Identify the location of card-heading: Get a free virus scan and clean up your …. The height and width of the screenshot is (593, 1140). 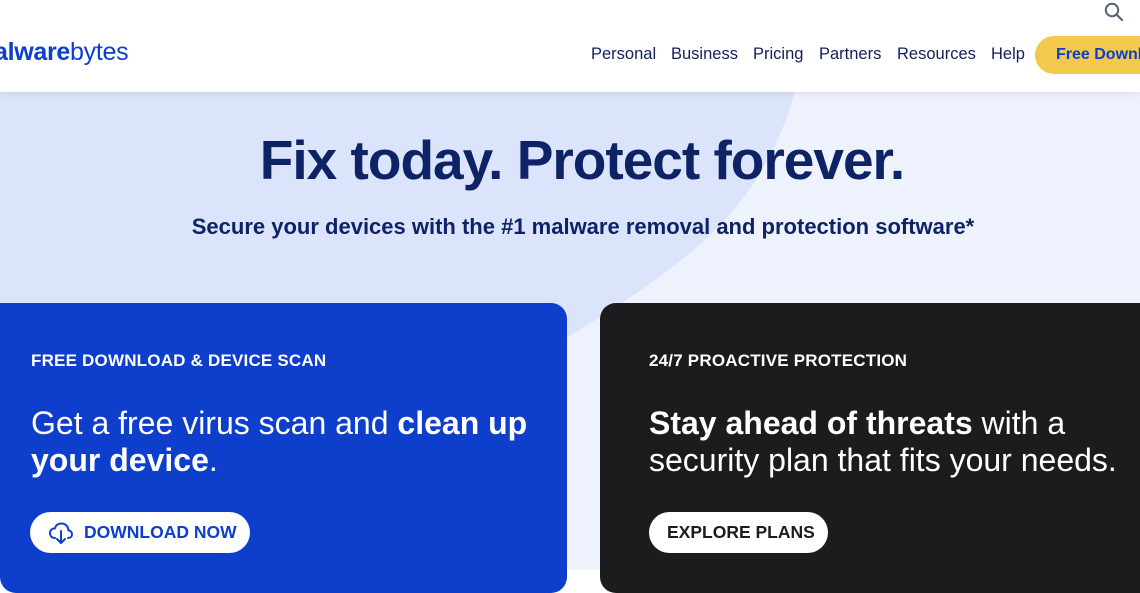
(291, 442).